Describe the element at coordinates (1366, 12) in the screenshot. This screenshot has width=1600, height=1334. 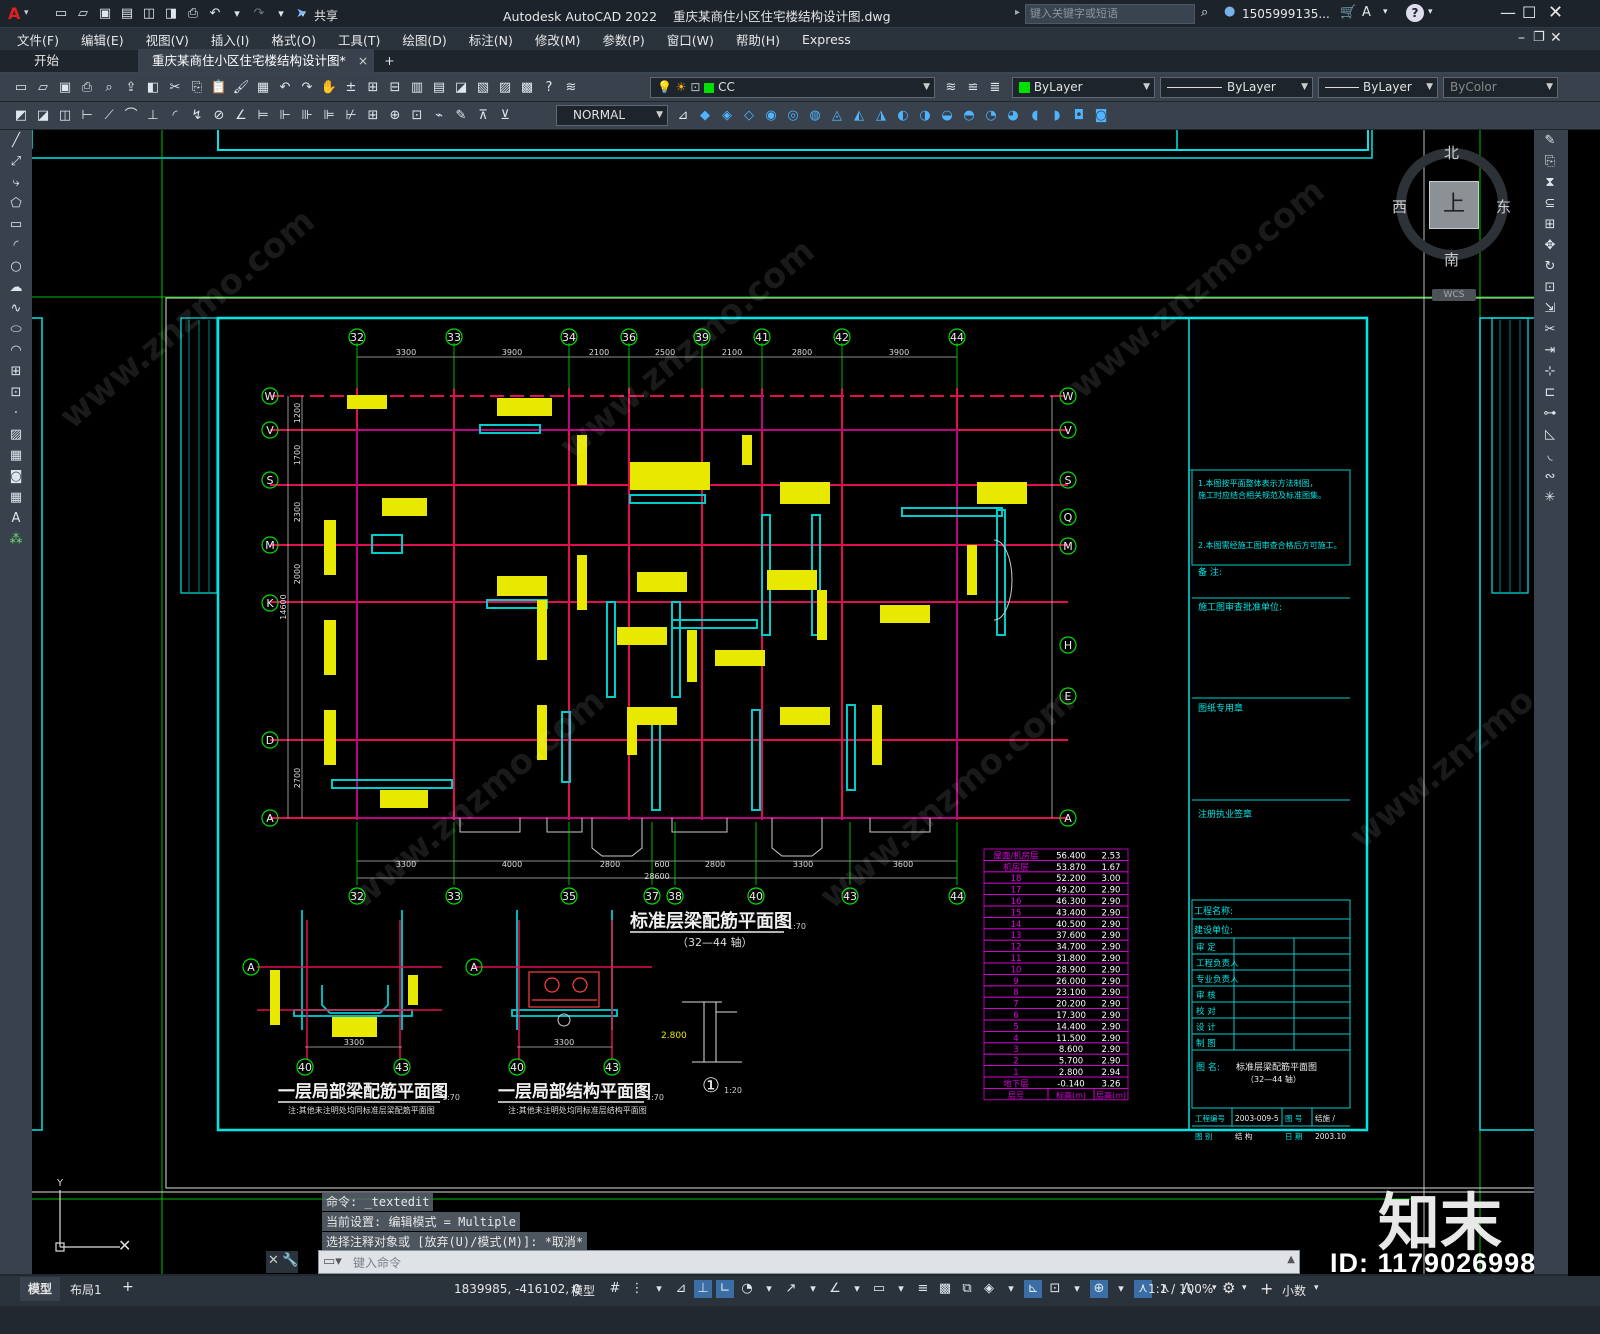
I see `autodesk-app-icon: A` at that location.